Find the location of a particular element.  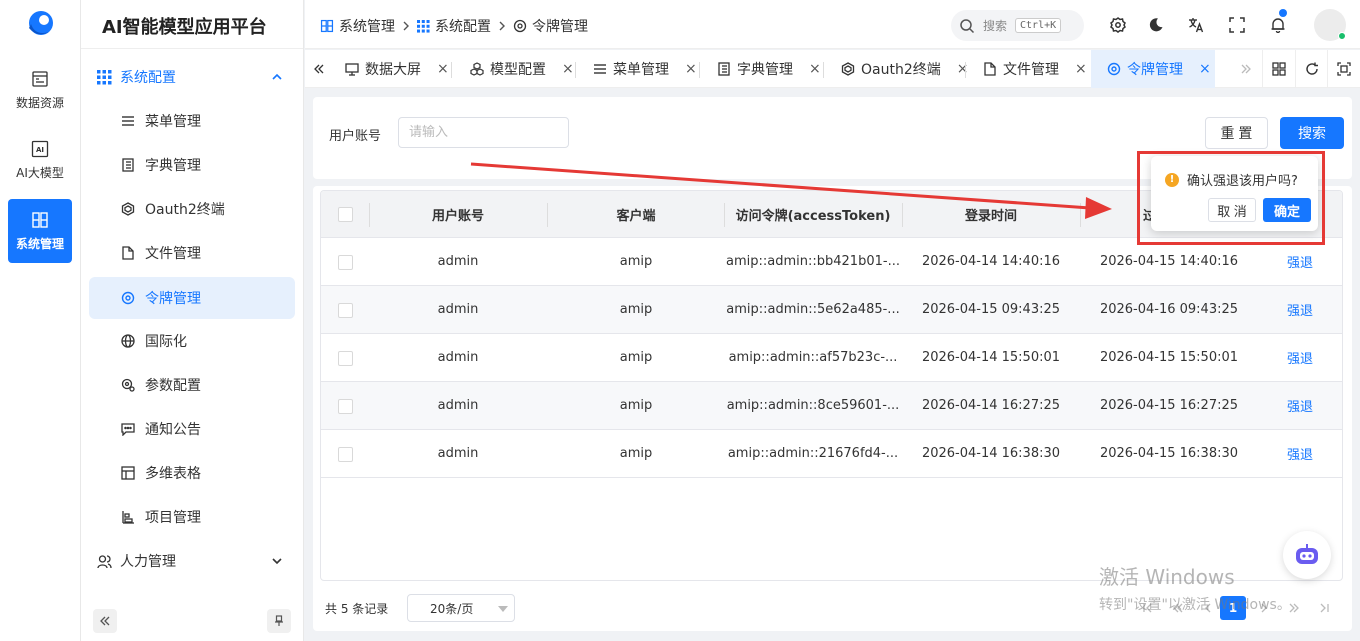

cell-client: amip is located at coordinates (636, 405).